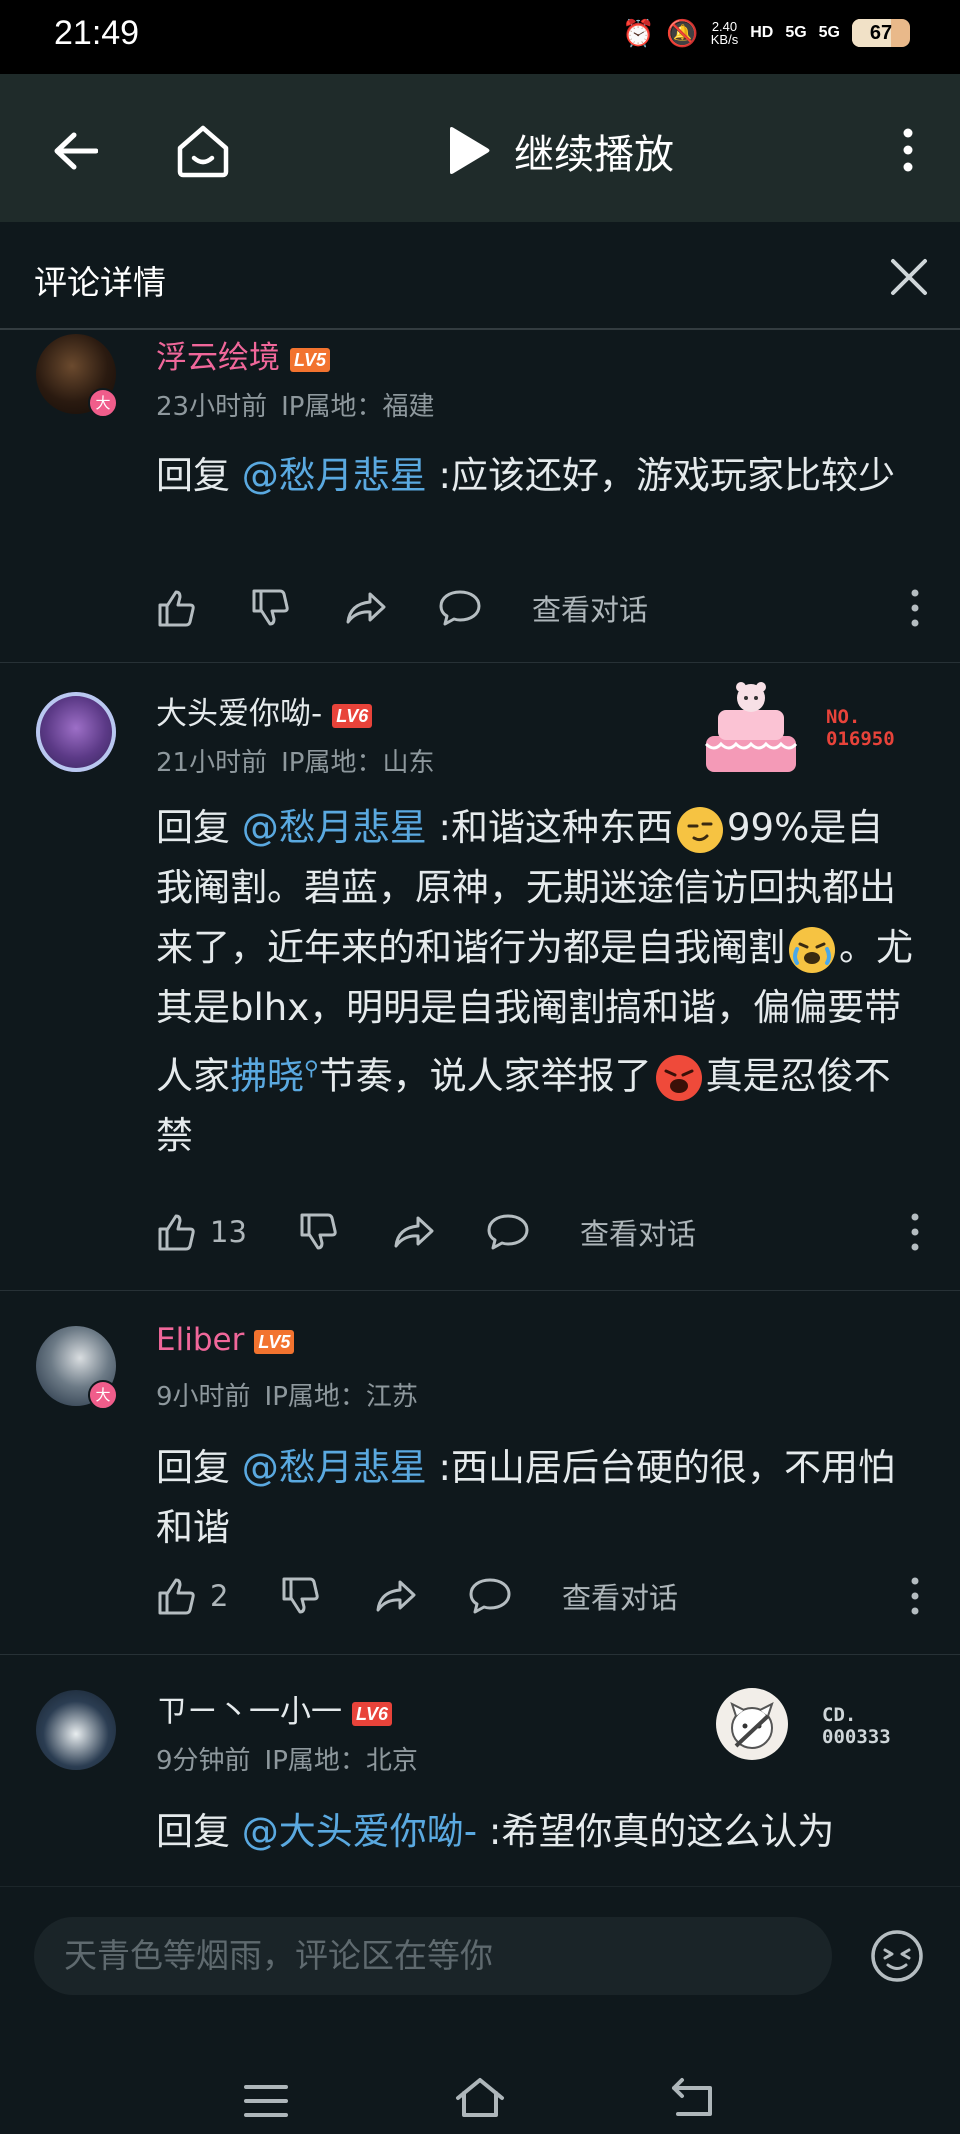 The image size is (960, 2134). What do you see at coordinates (310, 359) in the screenshot?
I see `level-badge: LV5` at bounding box center [310, 359].